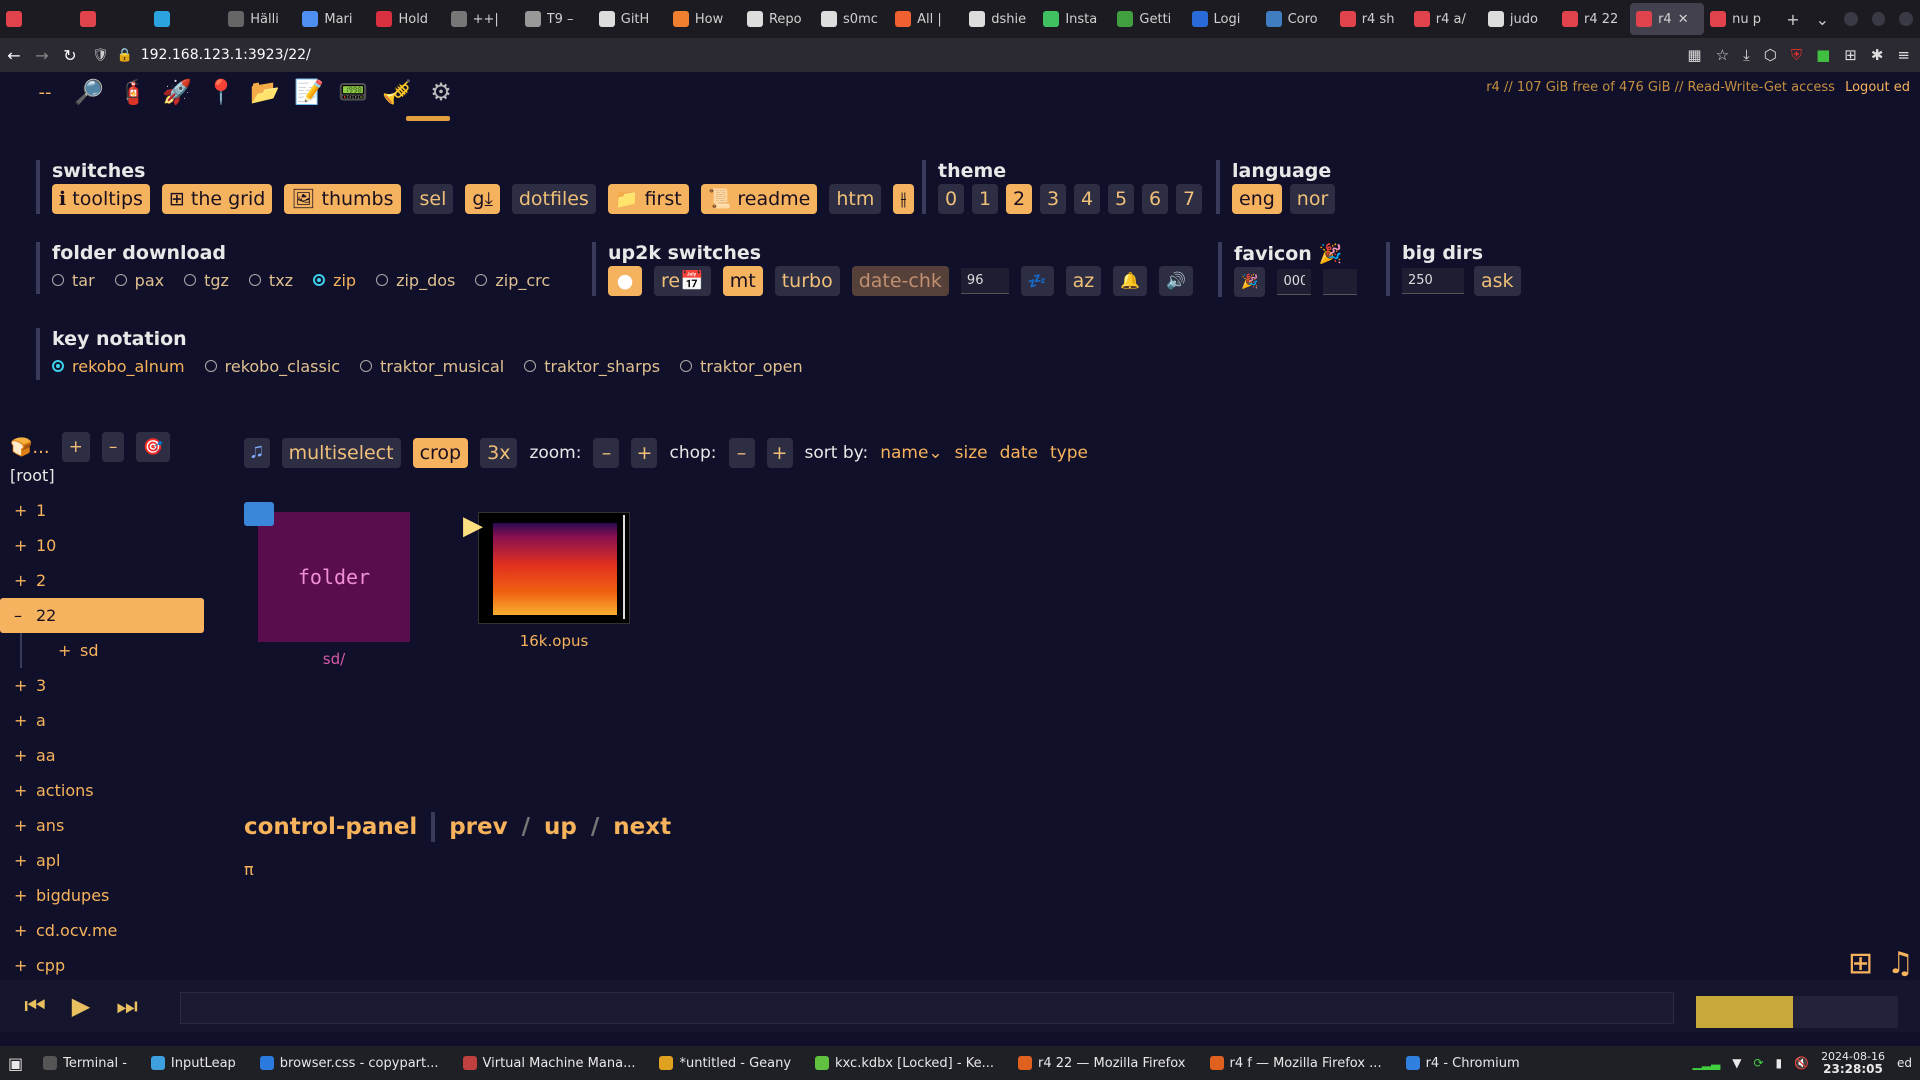 This screenshot has height=1080, width=1920. I want to click on tree-node-label: 2, so click(41, 580).